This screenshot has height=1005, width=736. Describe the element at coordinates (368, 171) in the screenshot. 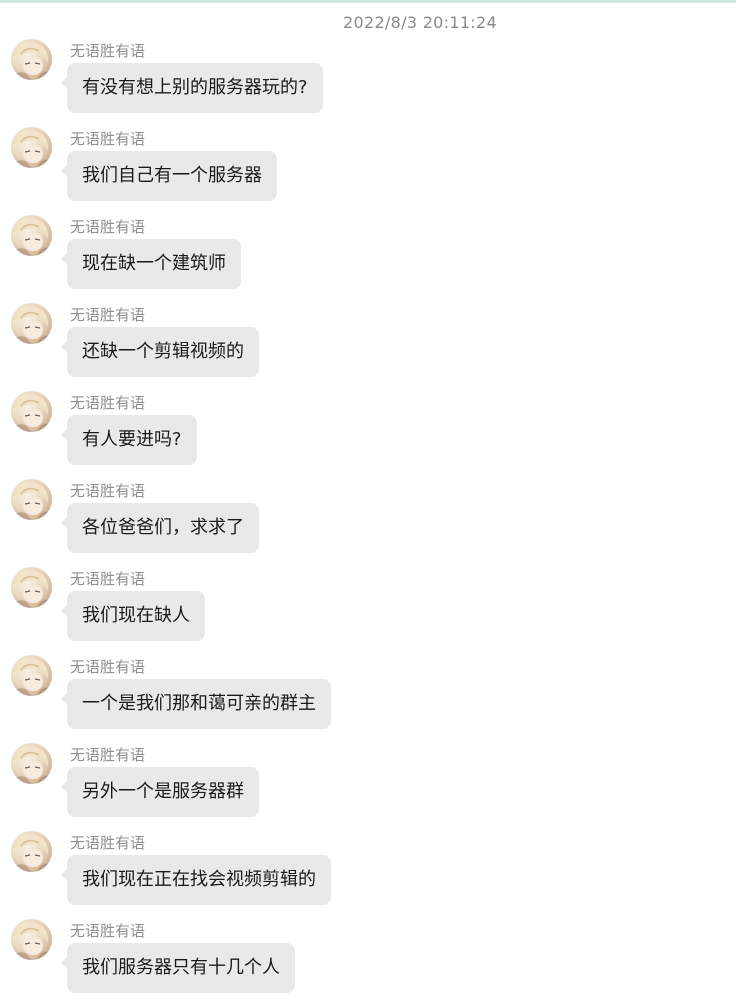

I see `message-item: 无语胜有语我们自己有一个服务器` at that location.